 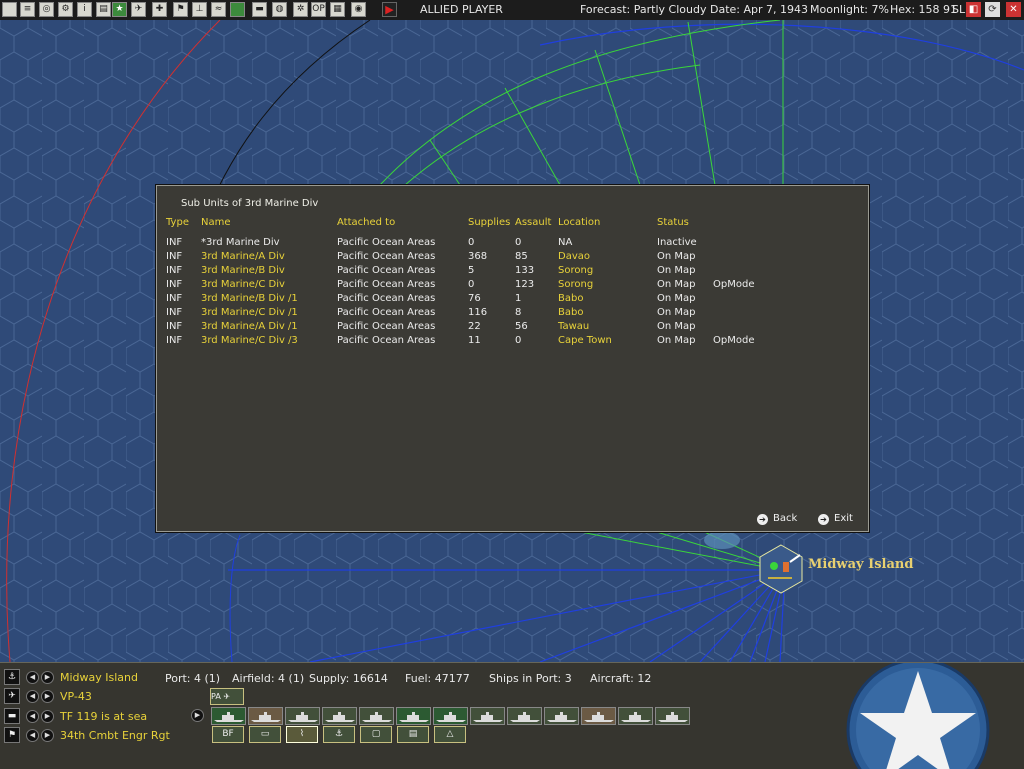 What do you see at coordinates (243, 284) in the screenshot?
I see `cell-name: 3rd Marine/C Div` at bounding box center [243, 284].